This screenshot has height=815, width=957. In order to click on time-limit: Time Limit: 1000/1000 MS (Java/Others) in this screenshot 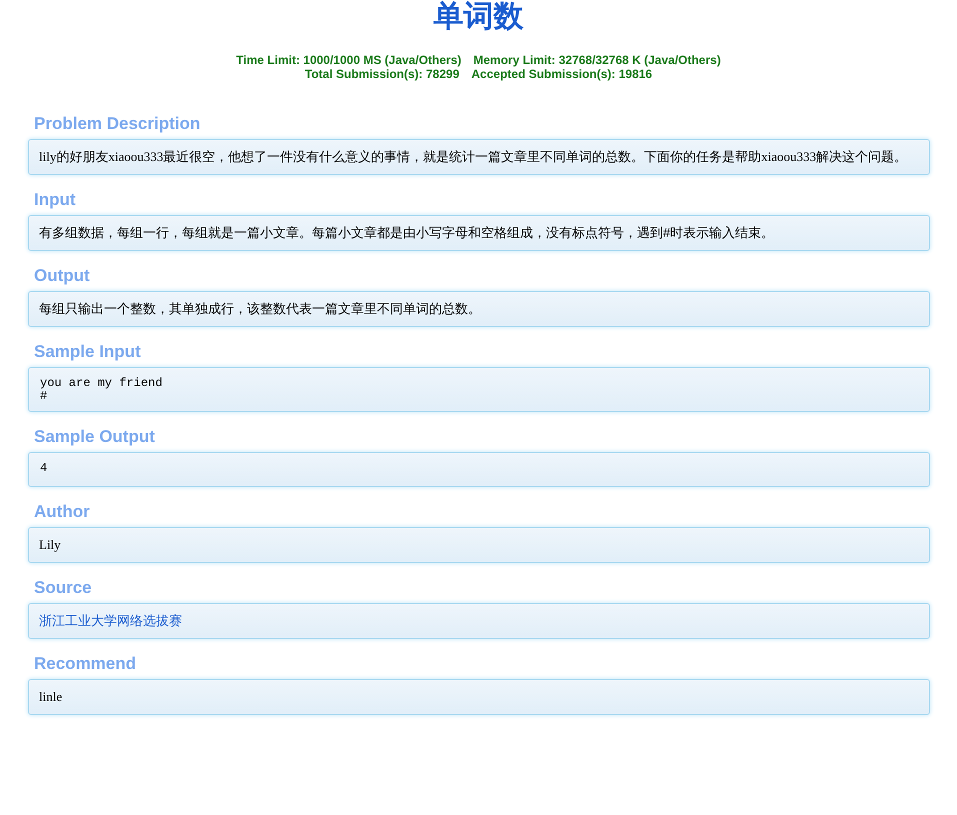, I will do `click(349, 60)`.